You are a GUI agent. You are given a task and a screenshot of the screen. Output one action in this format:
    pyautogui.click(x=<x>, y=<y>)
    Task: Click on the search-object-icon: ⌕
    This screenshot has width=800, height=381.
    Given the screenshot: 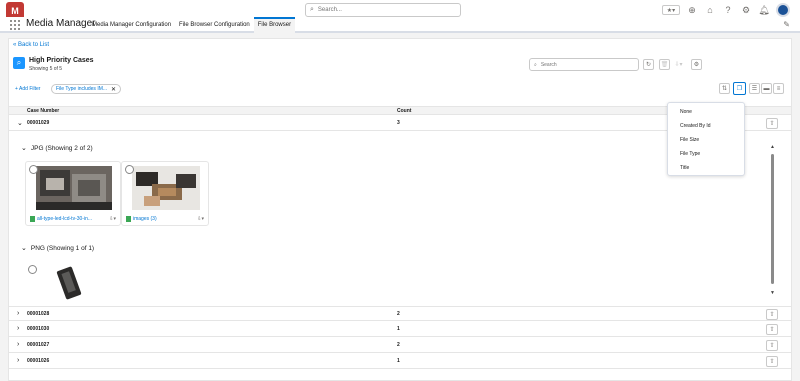 What is the action you would take?
    pyautogui.click(x=19, y=63)
    